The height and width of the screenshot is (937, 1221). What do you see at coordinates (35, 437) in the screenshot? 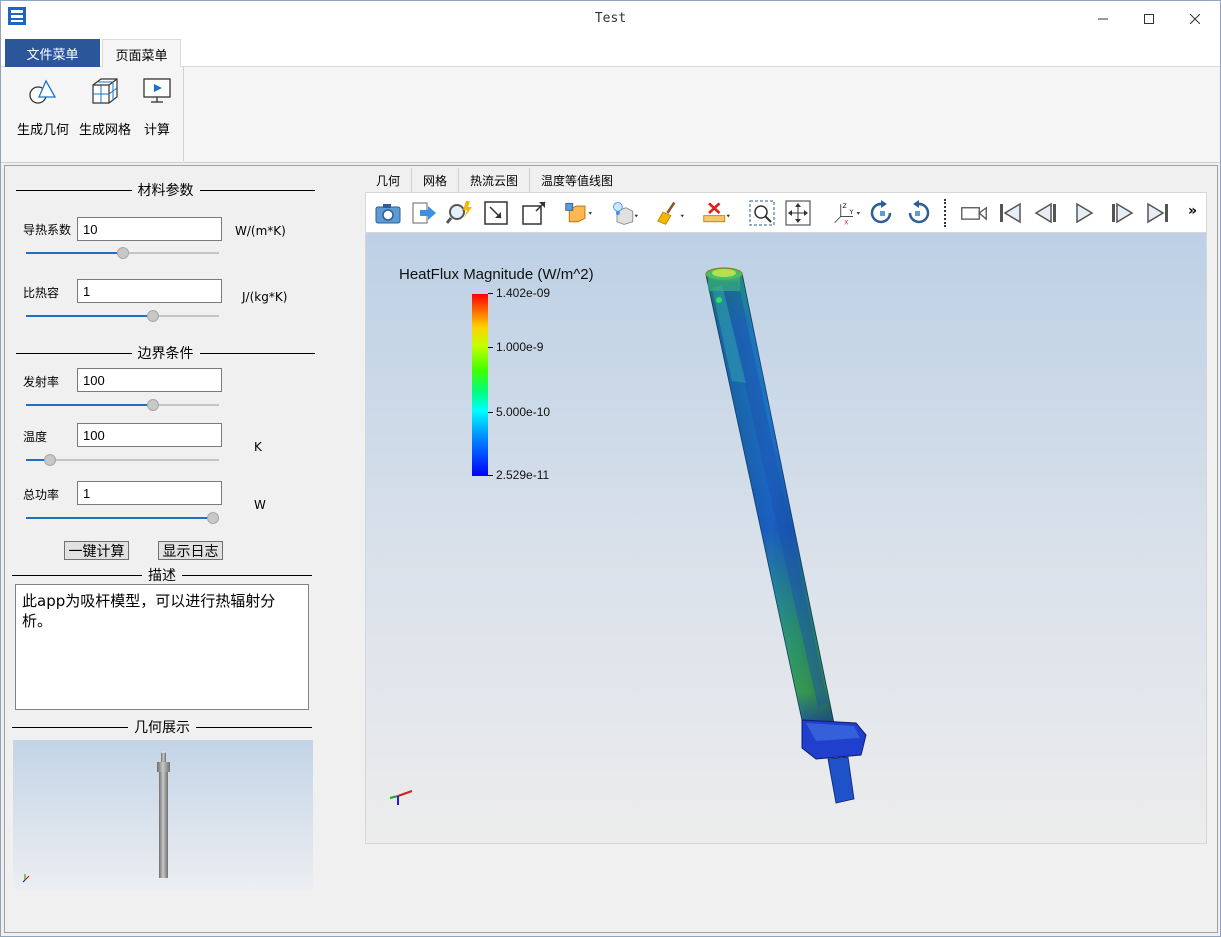
I see `temperature-label: 温度` at bounding box center [35, 437].